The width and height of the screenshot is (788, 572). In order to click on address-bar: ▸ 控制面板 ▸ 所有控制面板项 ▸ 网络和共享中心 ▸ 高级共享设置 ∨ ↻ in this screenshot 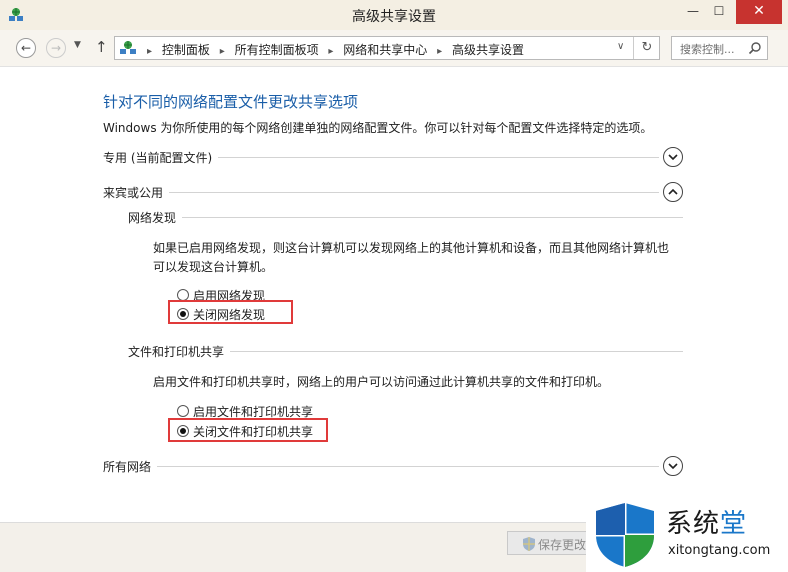, I will do `click(387, 48)`.